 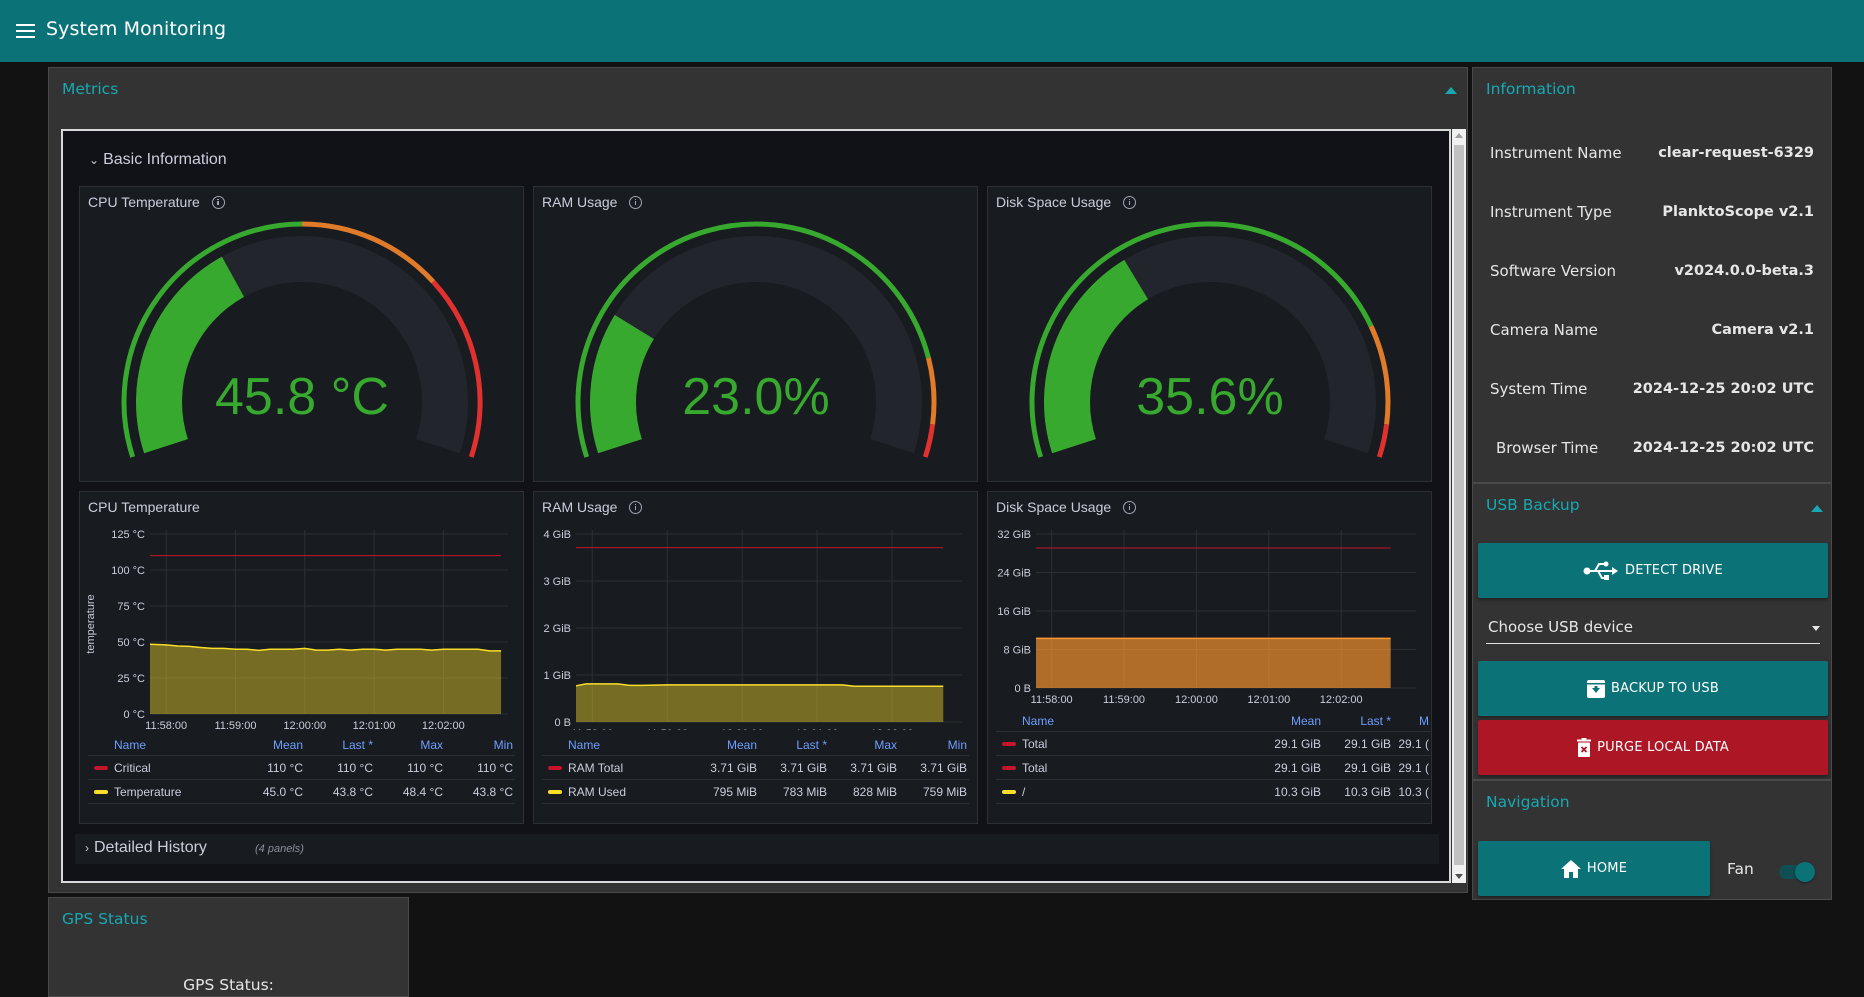 I want to click on detect-drive-button: DETECT DRIVE, so click(x=1653, y=570).